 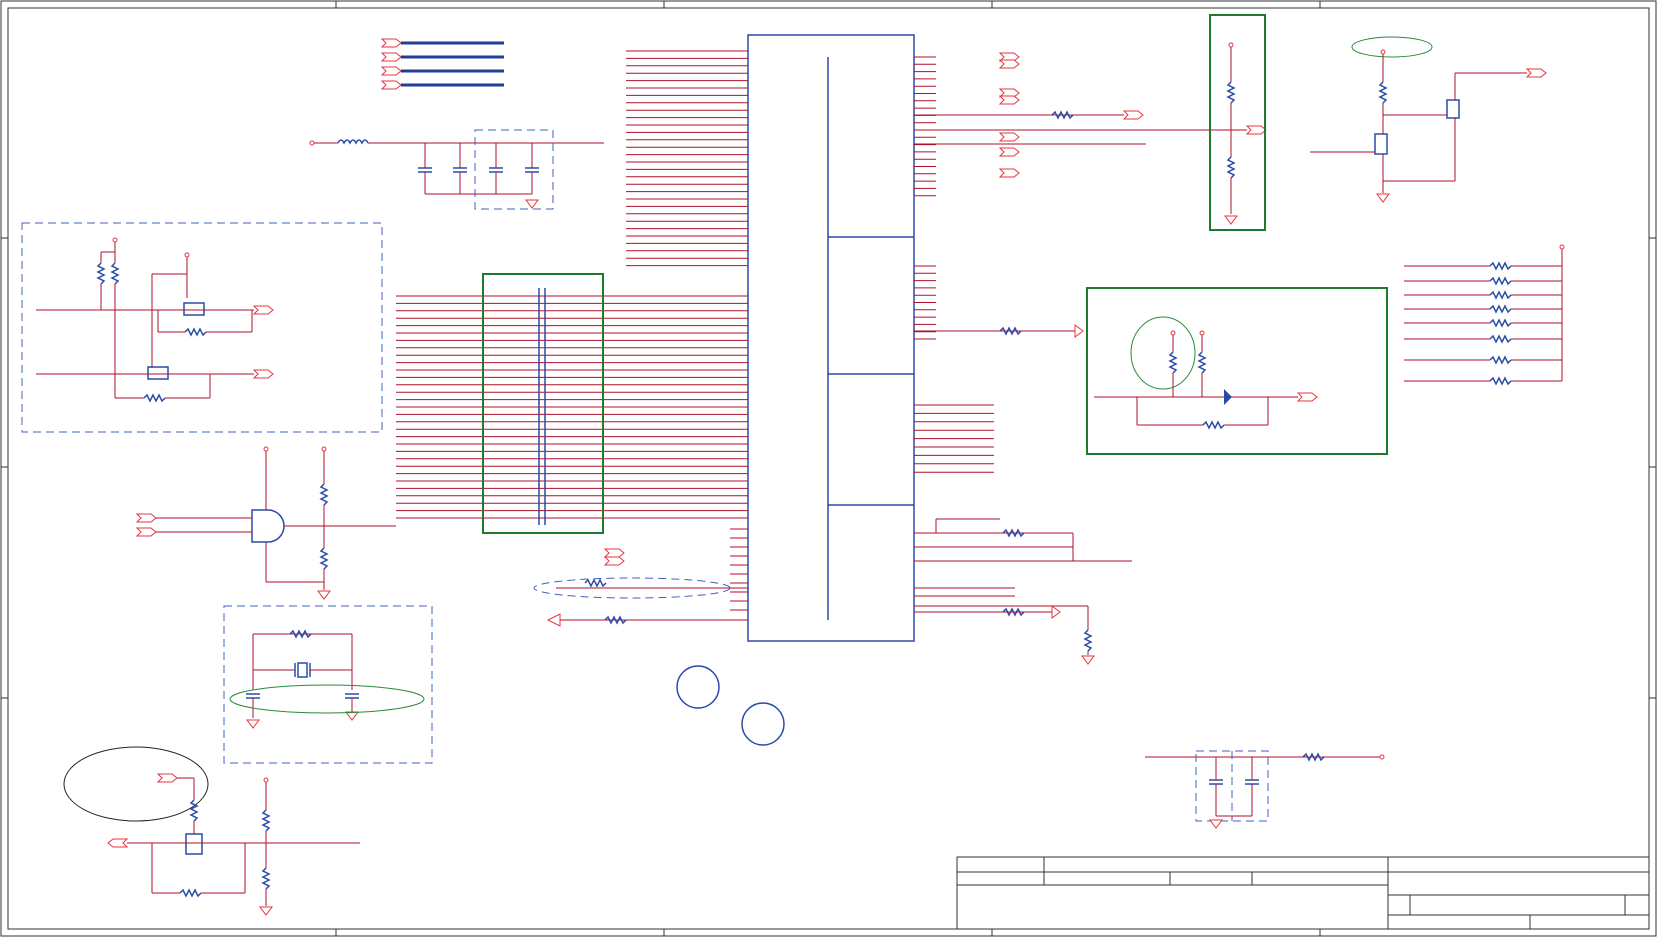 I want to click on crystal-icon, so click(x=302, y=670).